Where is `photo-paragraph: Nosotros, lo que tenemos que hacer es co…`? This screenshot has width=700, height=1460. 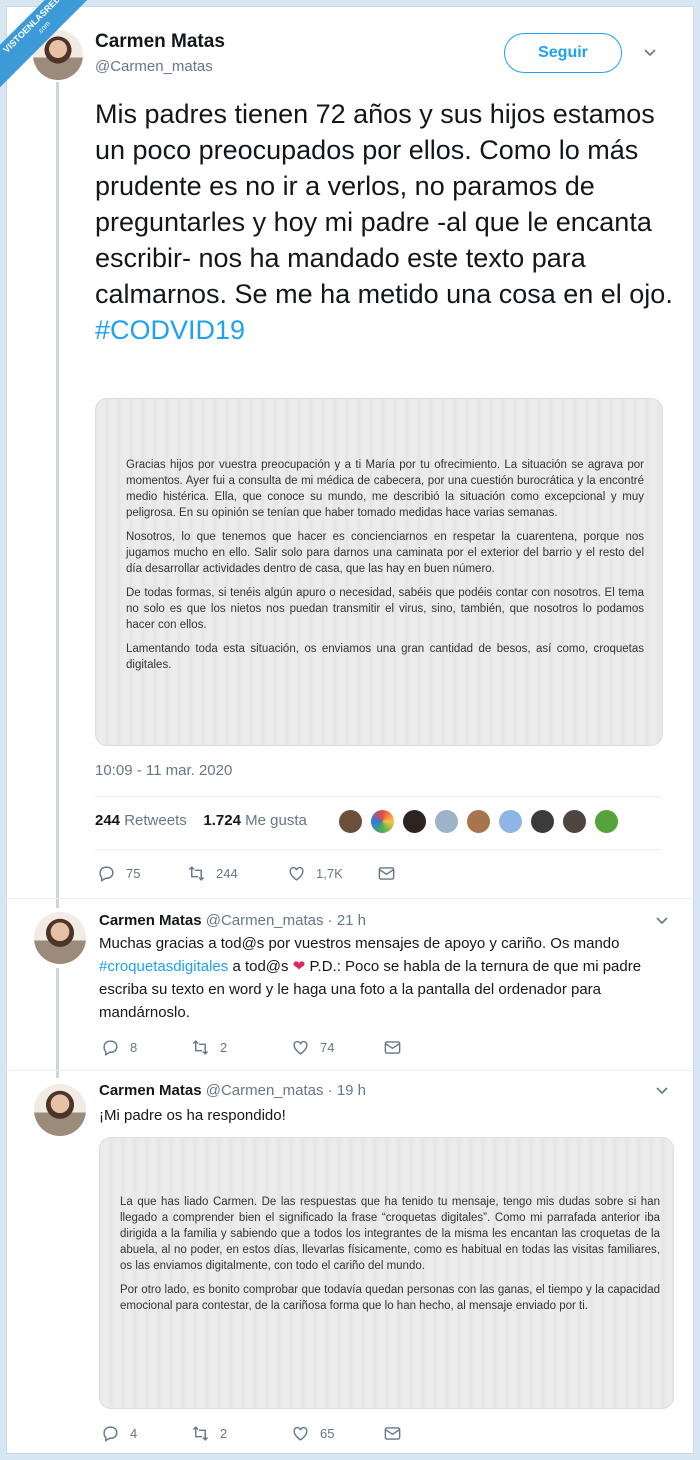
photo-paragraph: Nosotros, lo que tenemos que hacer es co… is located at coordinates (385, 553).